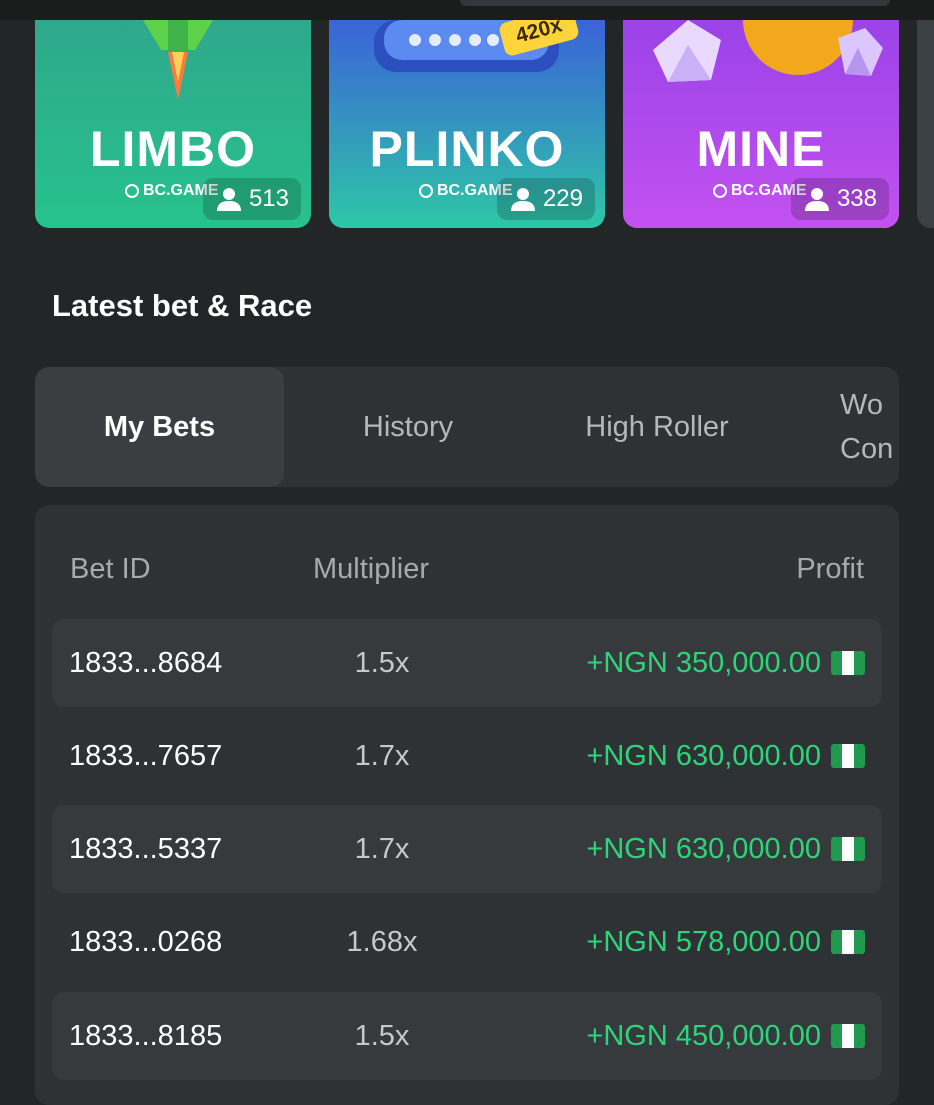  Describe the element at coordinates (408, 427) in the screenshot. I see `tab-history: History` at that location.